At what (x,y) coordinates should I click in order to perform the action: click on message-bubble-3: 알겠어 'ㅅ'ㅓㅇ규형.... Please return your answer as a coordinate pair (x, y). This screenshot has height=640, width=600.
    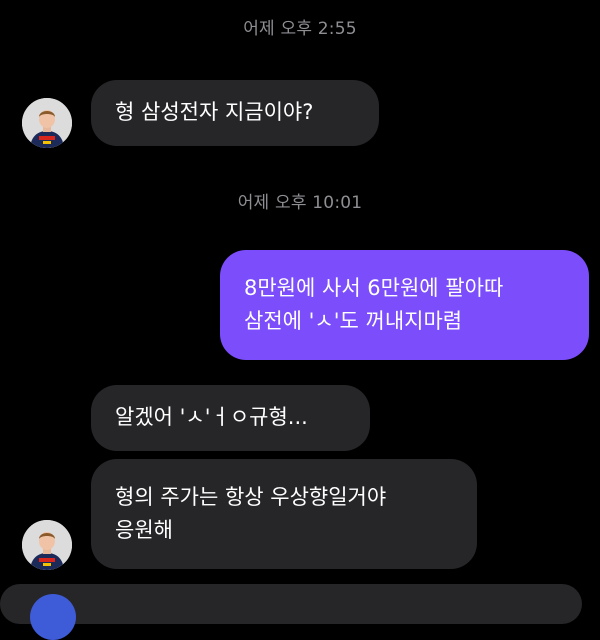
    Looking at the image, I should click on (230, 418).